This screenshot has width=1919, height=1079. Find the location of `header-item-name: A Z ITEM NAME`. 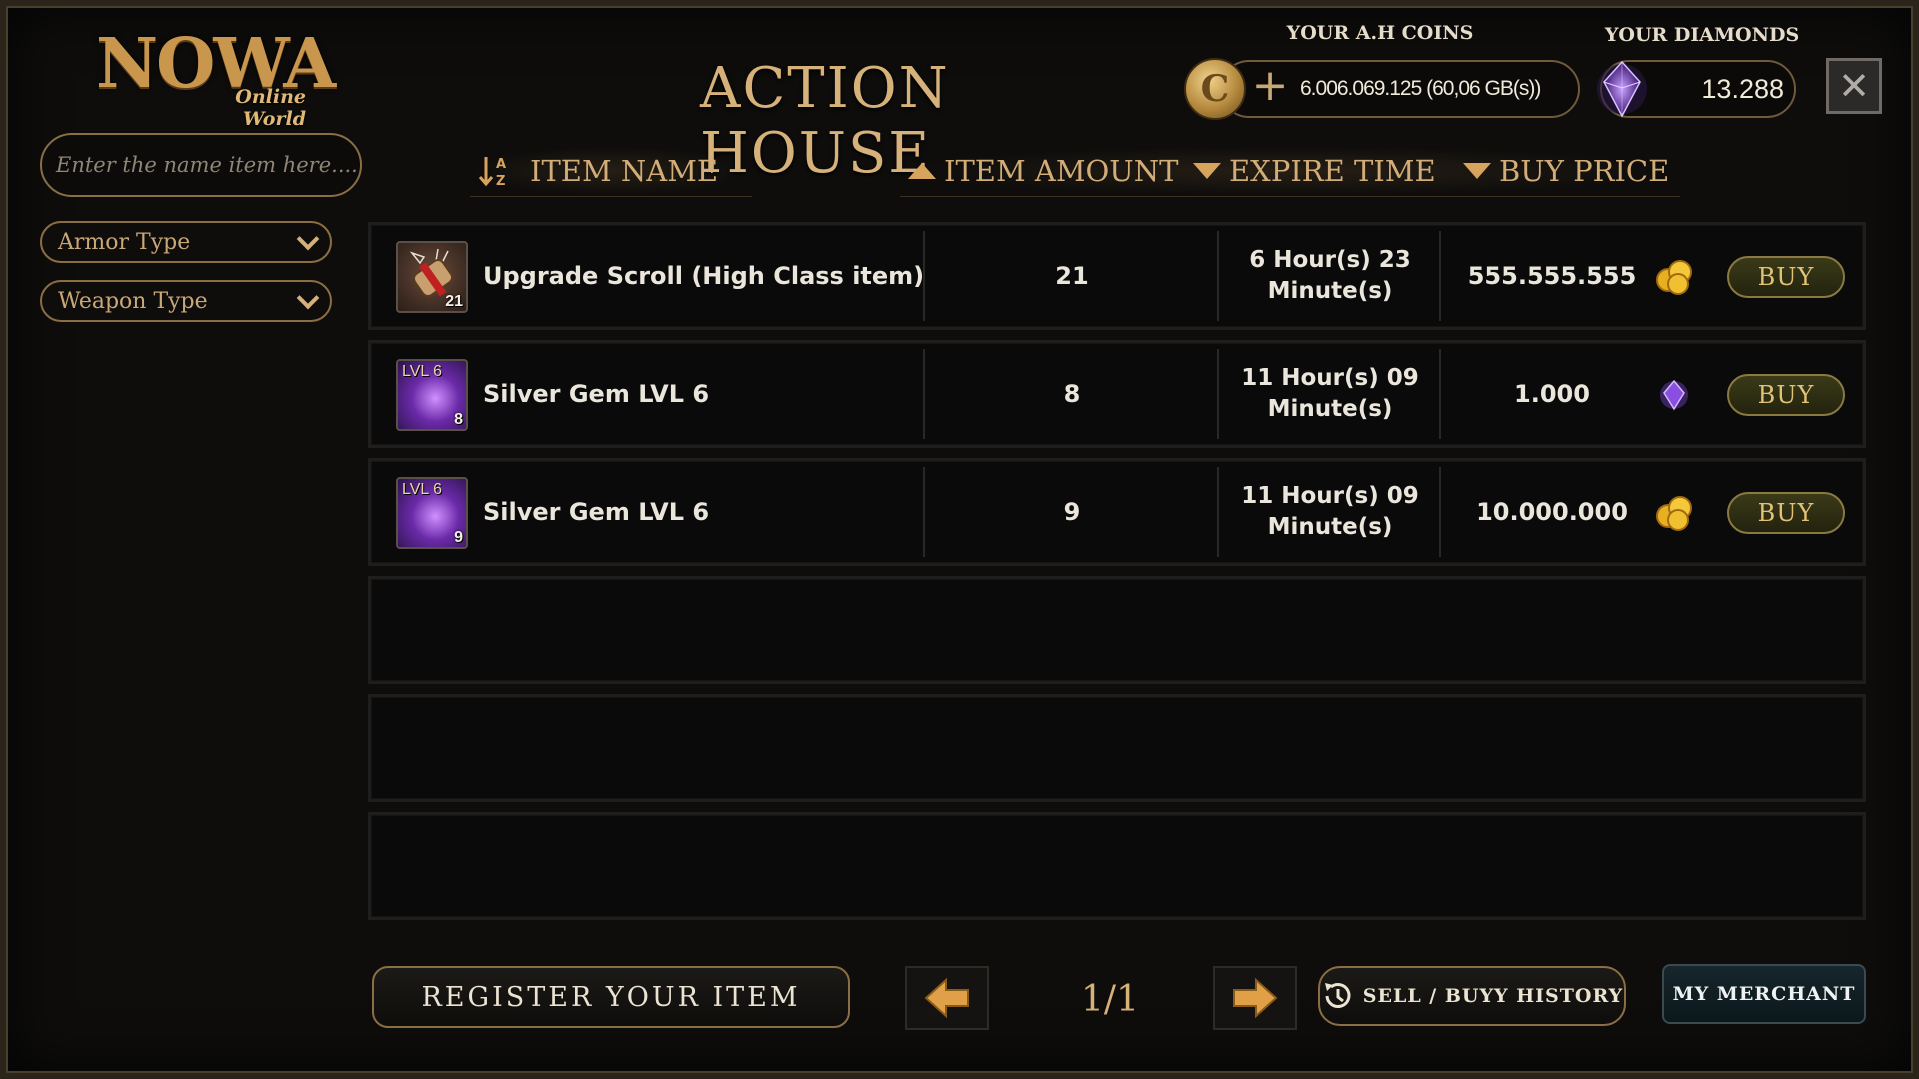

header-item-name: A Z ITEM NAME is located at coordinates (598, 171).